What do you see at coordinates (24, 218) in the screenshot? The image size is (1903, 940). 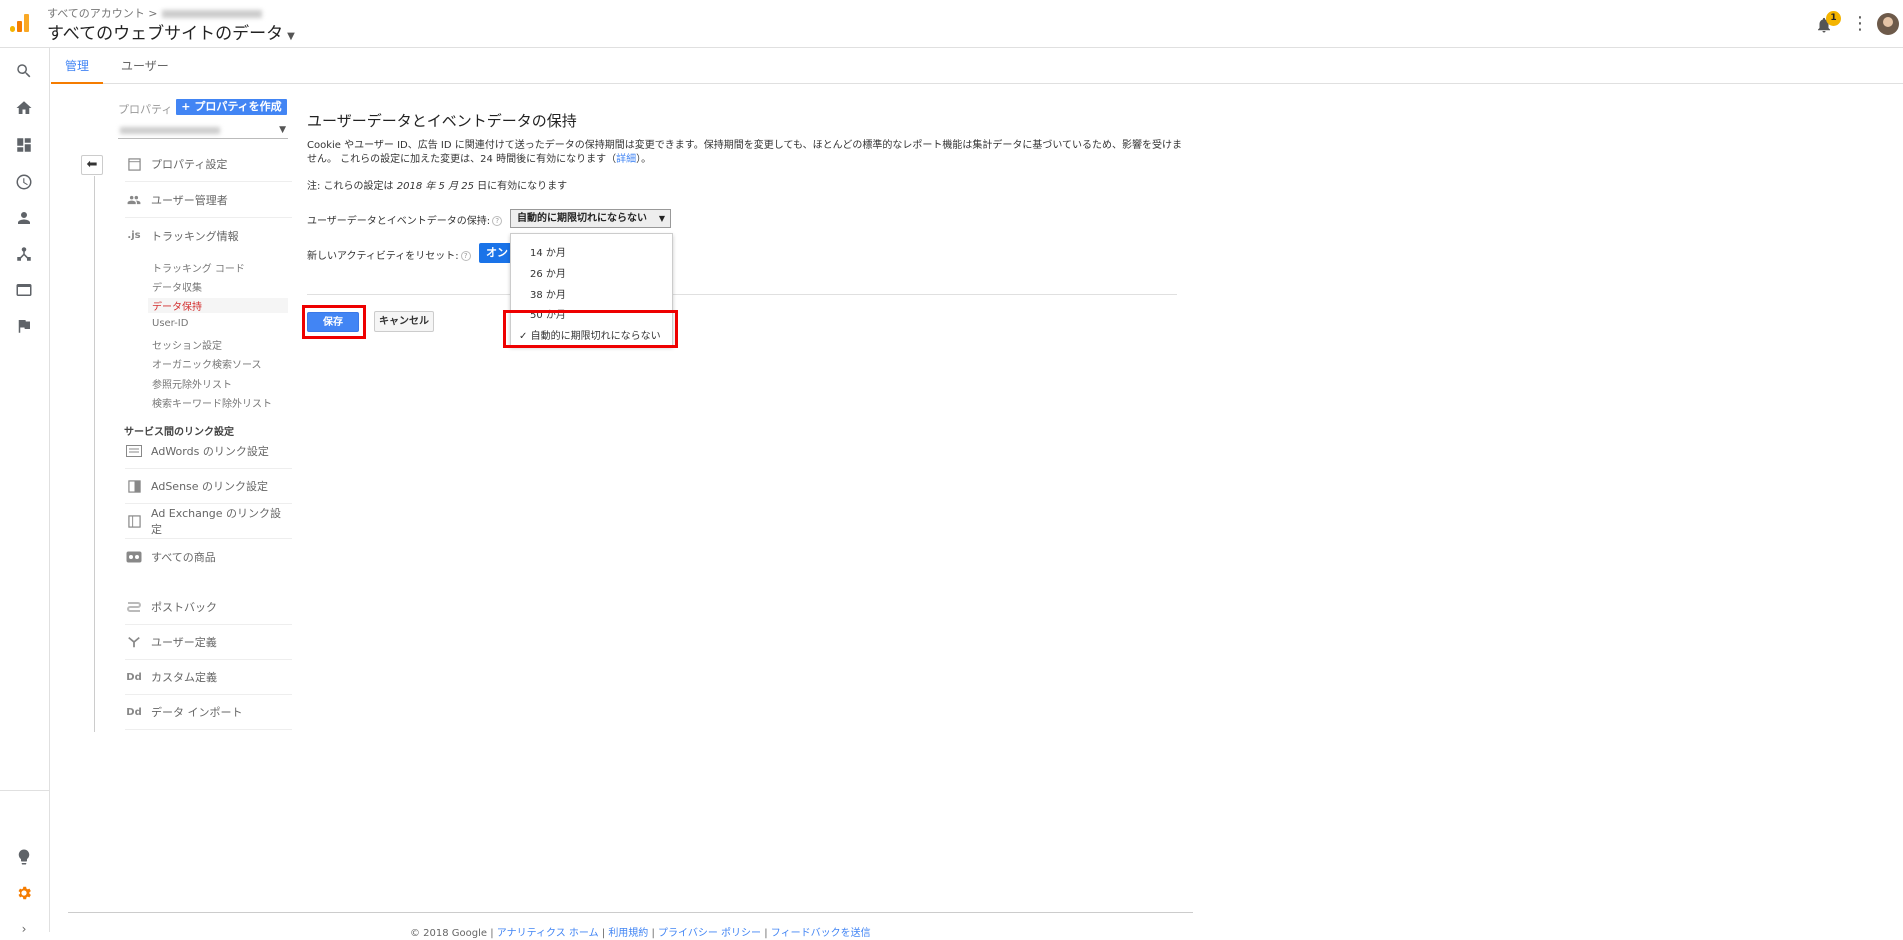 I see `person-icon` at bounding box center [24, 218].